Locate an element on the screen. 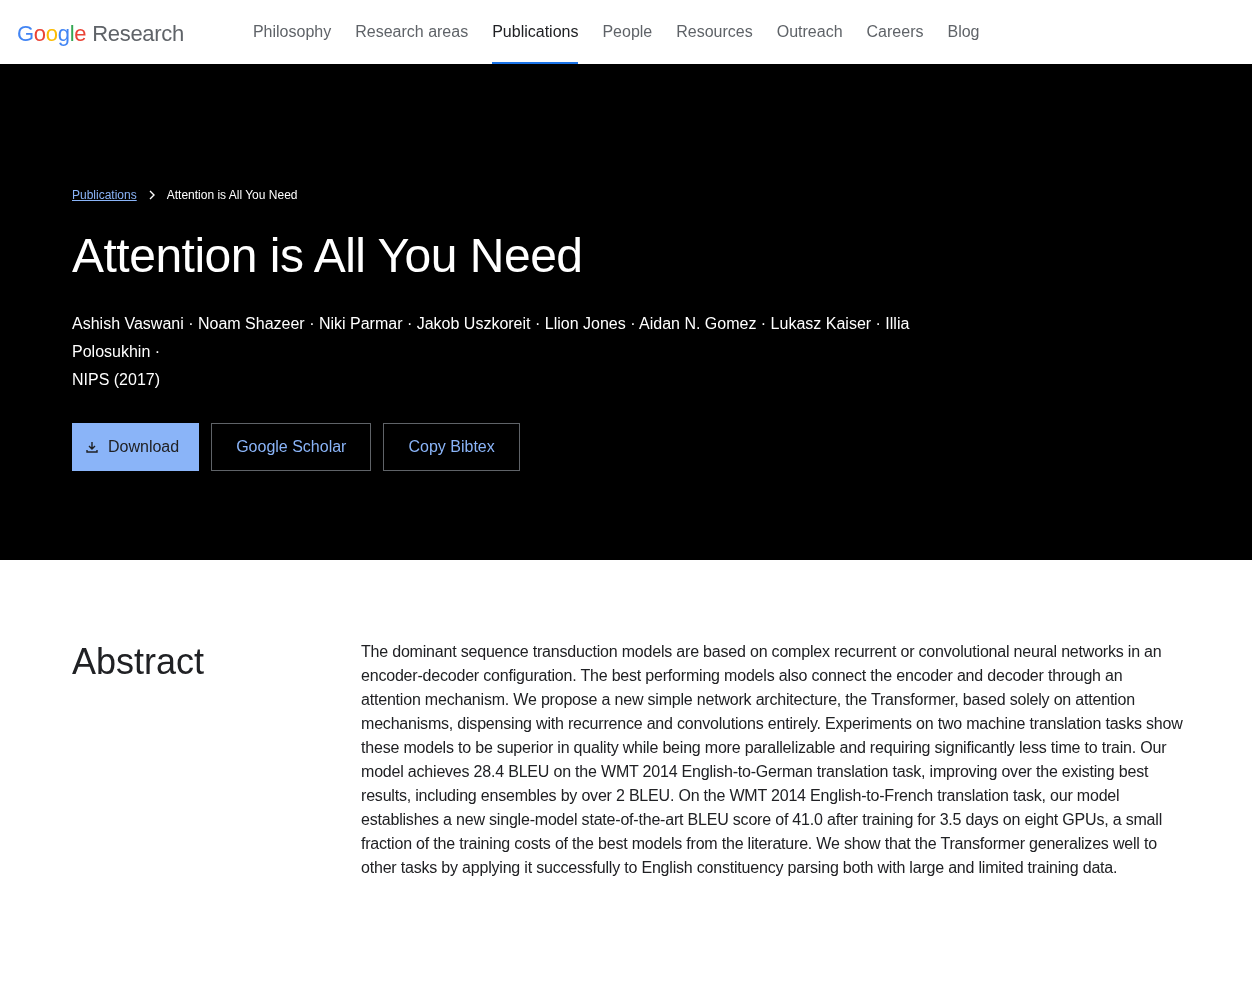 The width and height of the screenshot is (1252, 1000). link-button: Copy Bibtex is located at coordinates (451, 447).